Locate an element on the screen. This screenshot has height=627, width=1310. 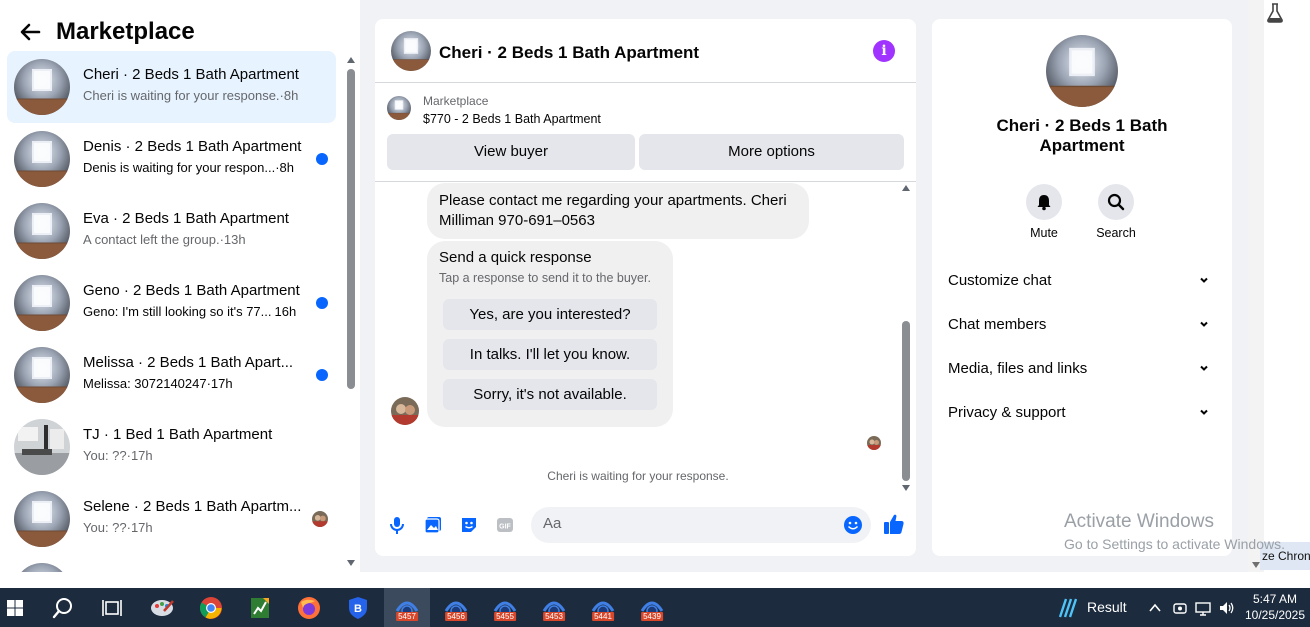
media-files-links-section: Media, files and links is located at coordinates (1082, 372).